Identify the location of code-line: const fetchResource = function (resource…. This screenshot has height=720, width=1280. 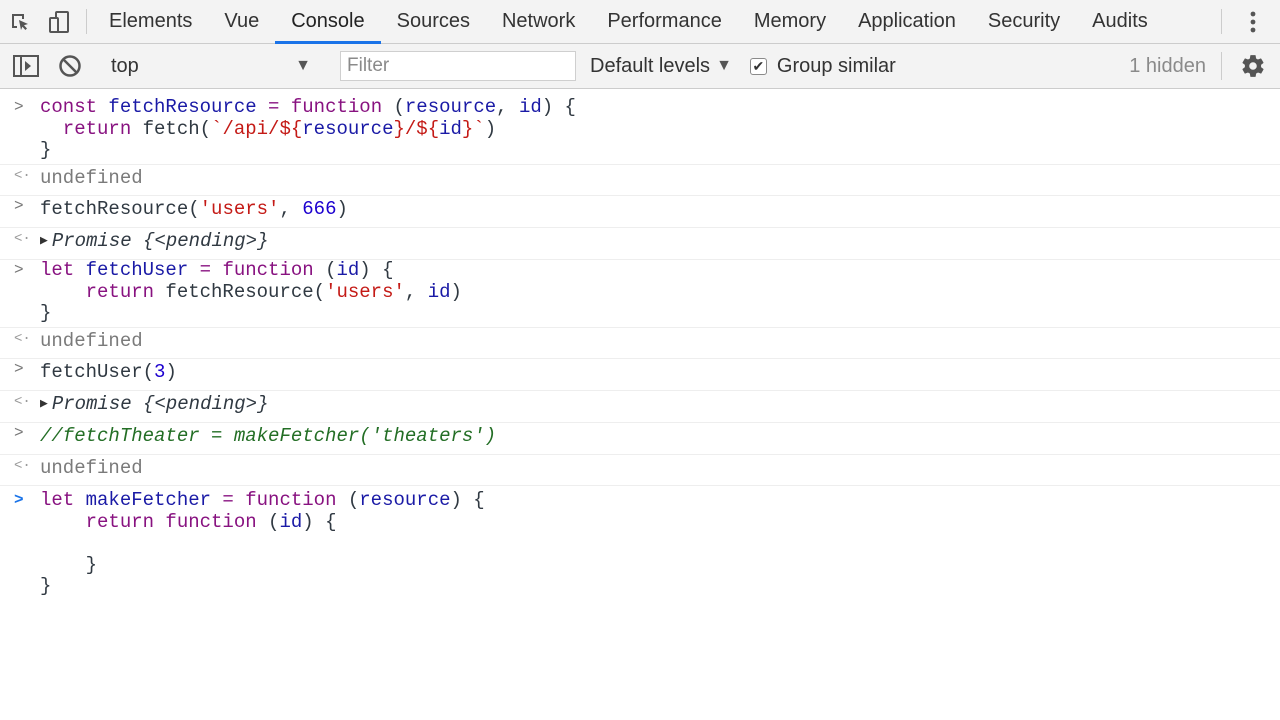
(660, 107).